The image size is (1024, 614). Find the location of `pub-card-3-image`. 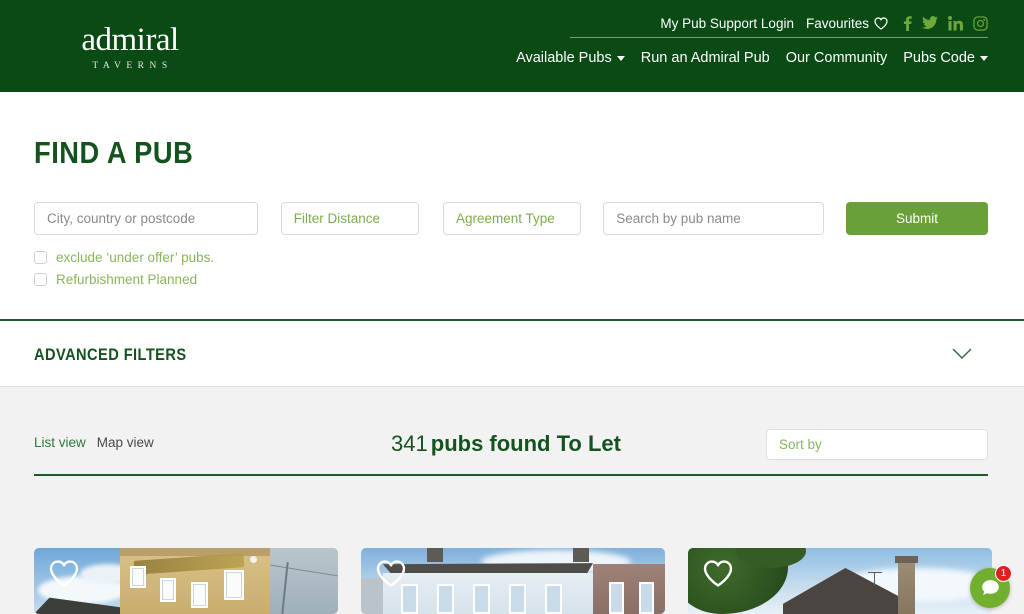

pub-card-3-image is located at coordinates (840, 581).